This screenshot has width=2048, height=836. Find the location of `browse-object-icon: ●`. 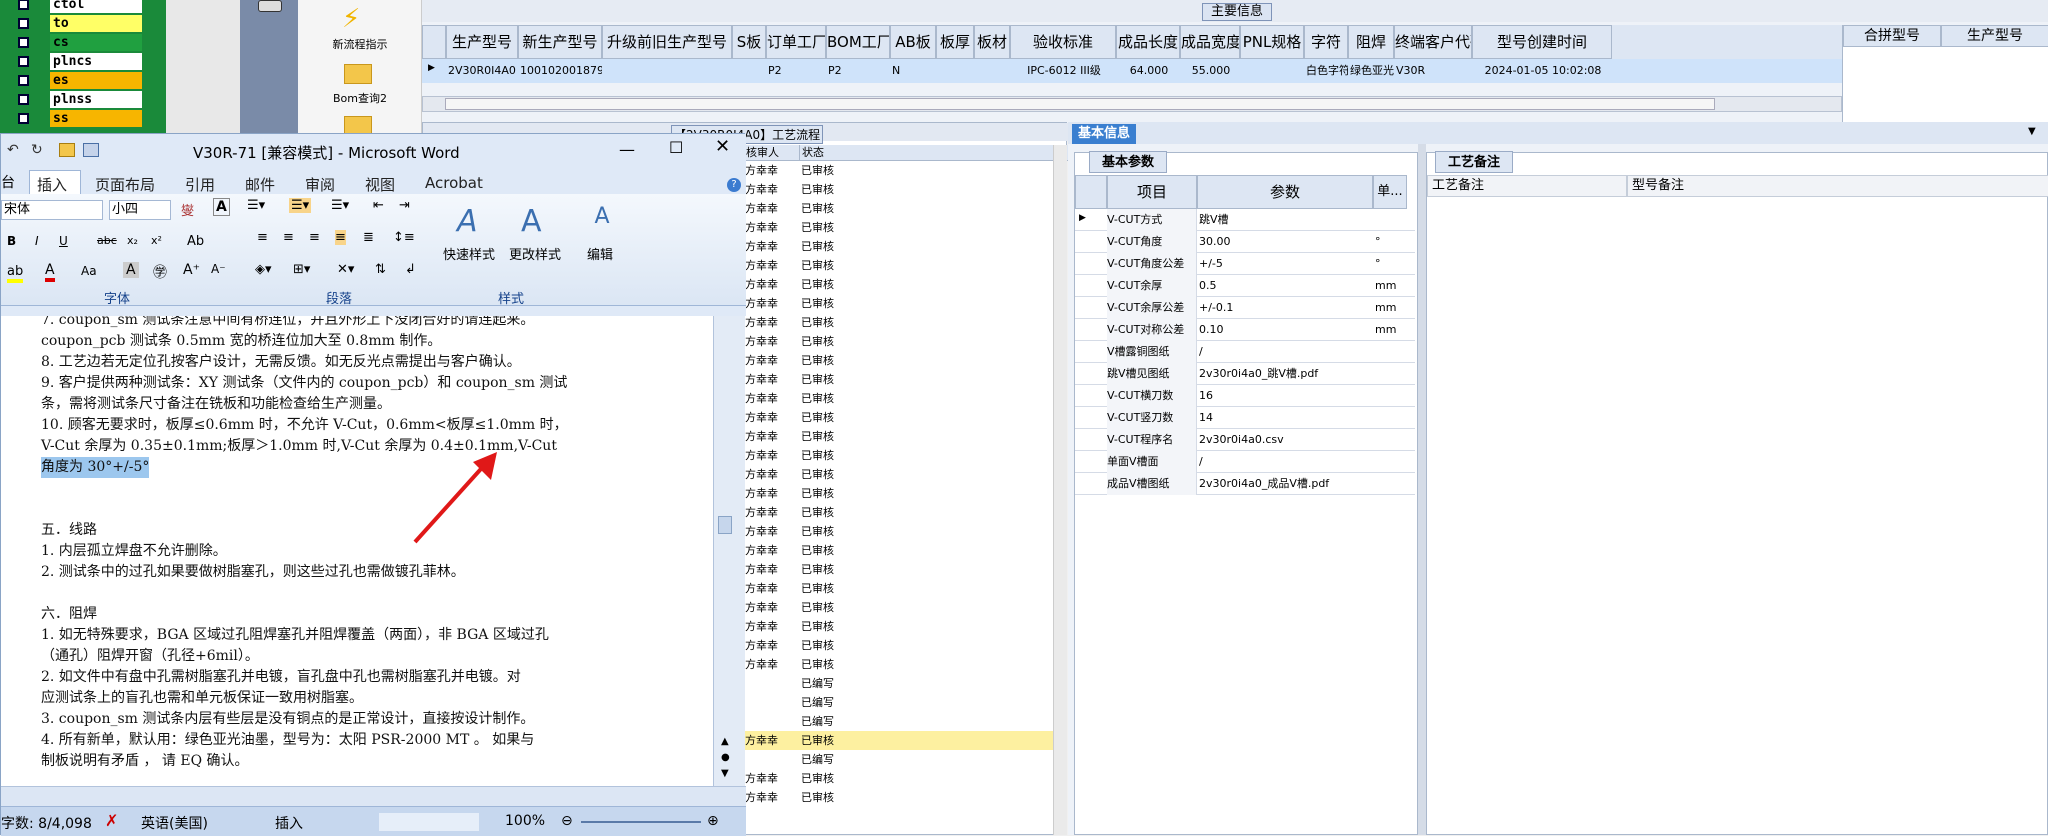

browse-object-icon: ● is located at coordinates (725, 757).